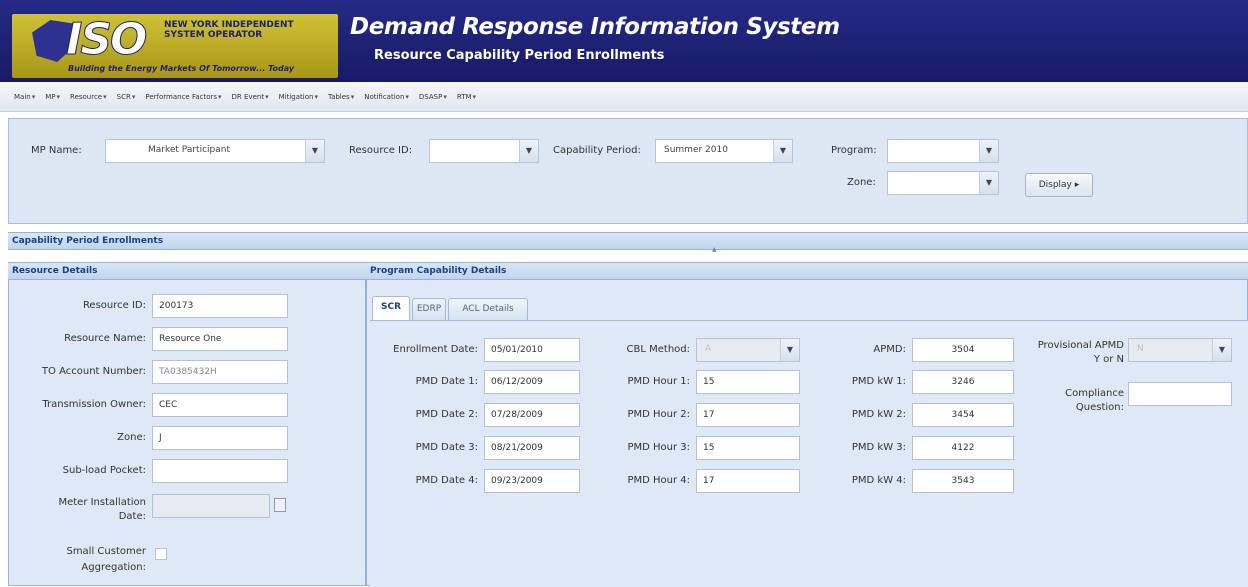 This screenshot has height=587, width=1248. What do you see at coordinates (597, 150) in the screenshot?
I see `capability-period-label: Capability Period:` at bounding box center [597, 150].